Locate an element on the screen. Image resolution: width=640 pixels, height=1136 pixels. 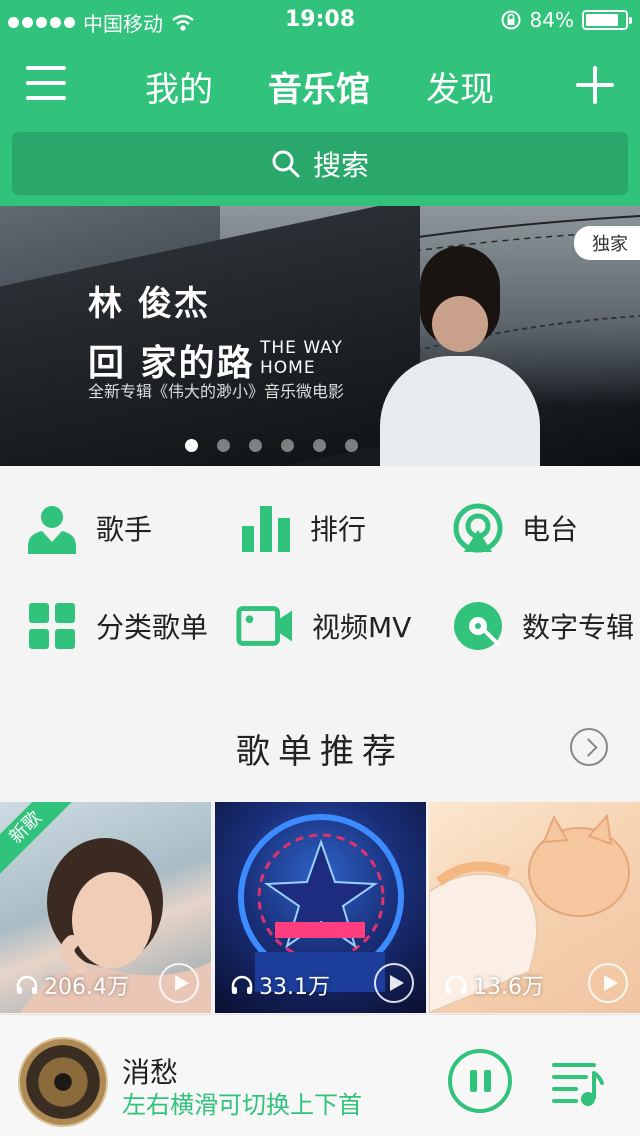
singer-icon is located at coordinates (52, 530).